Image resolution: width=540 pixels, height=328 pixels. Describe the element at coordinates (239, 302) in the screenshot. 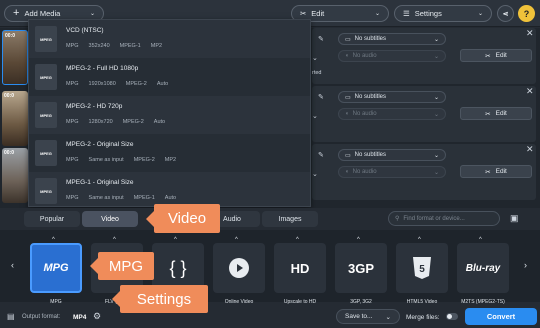

I see `preset-label: Online Video` at that location.